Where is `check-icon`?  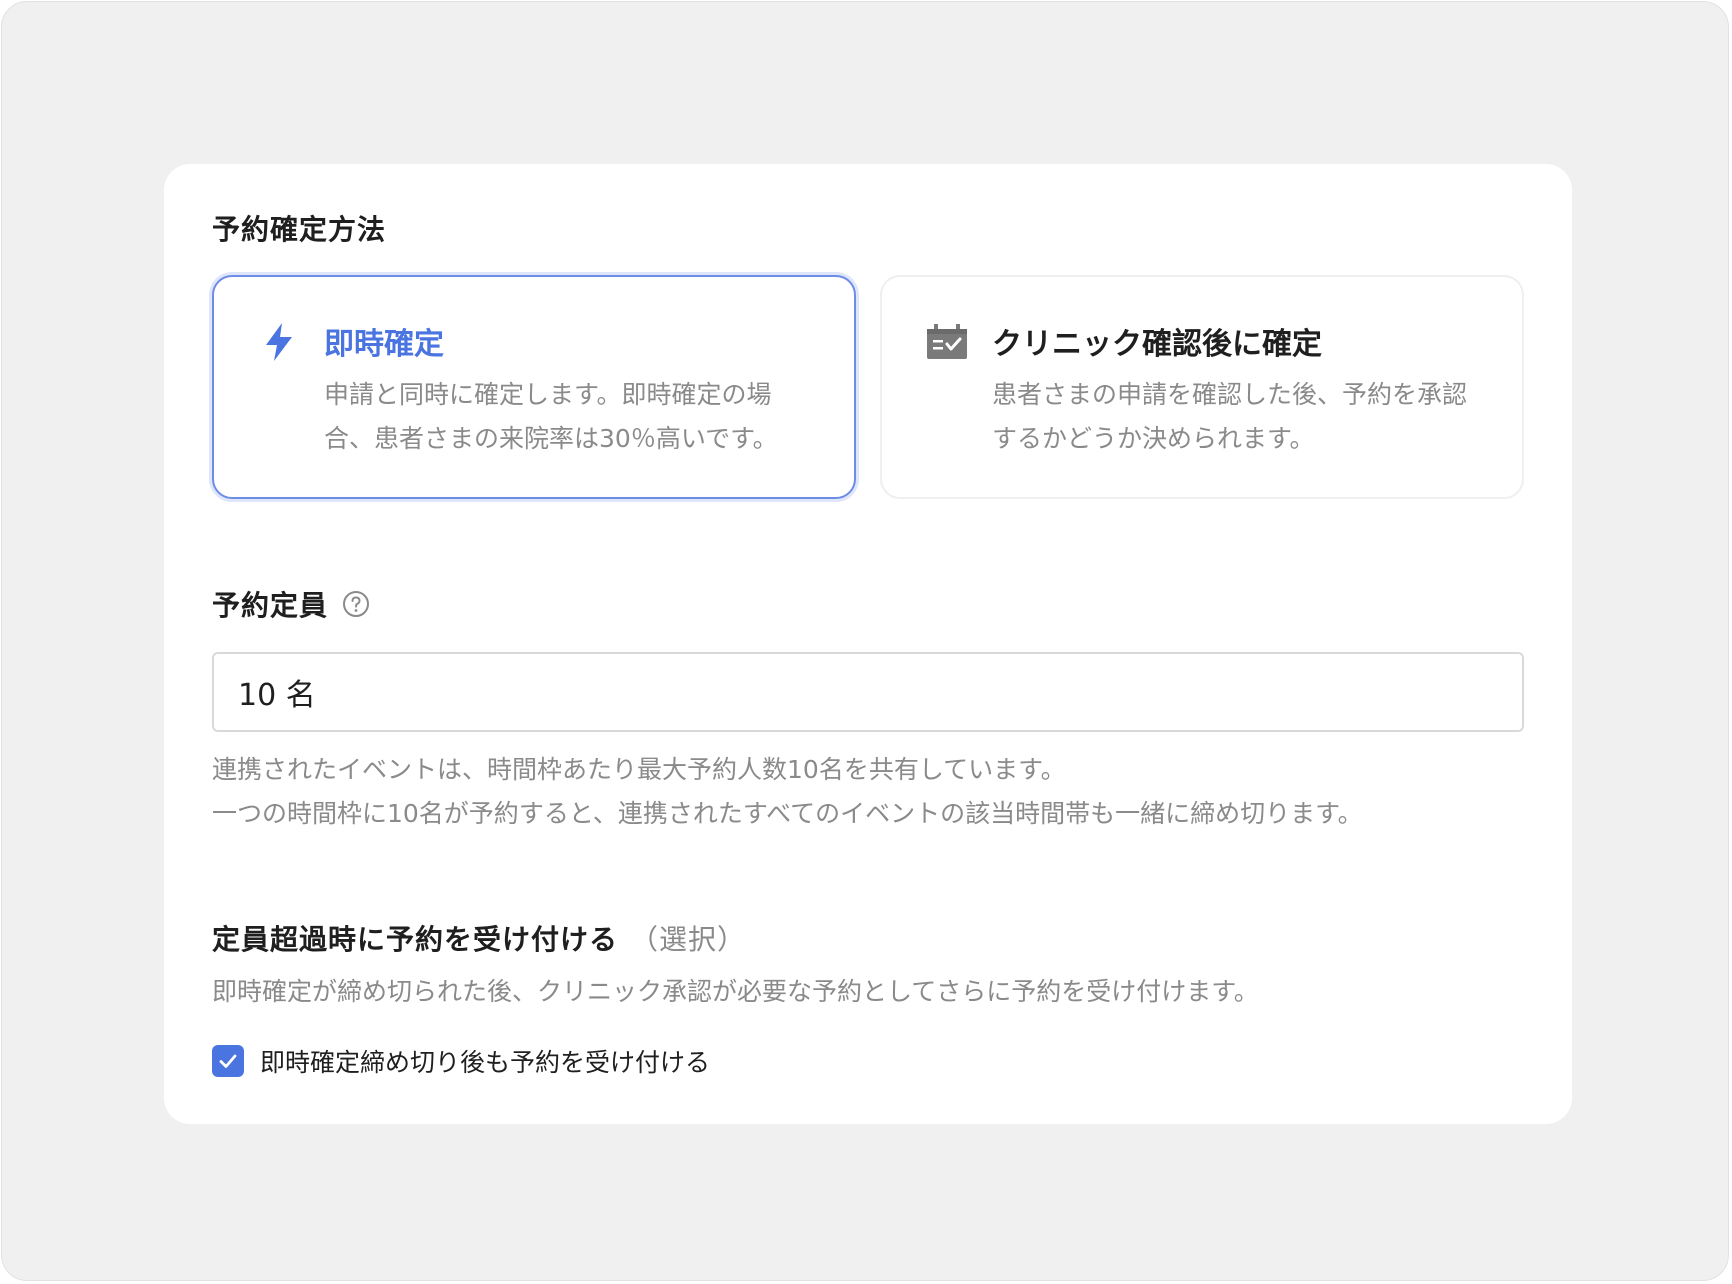 check-icon is located at coordinates (228, 1061).